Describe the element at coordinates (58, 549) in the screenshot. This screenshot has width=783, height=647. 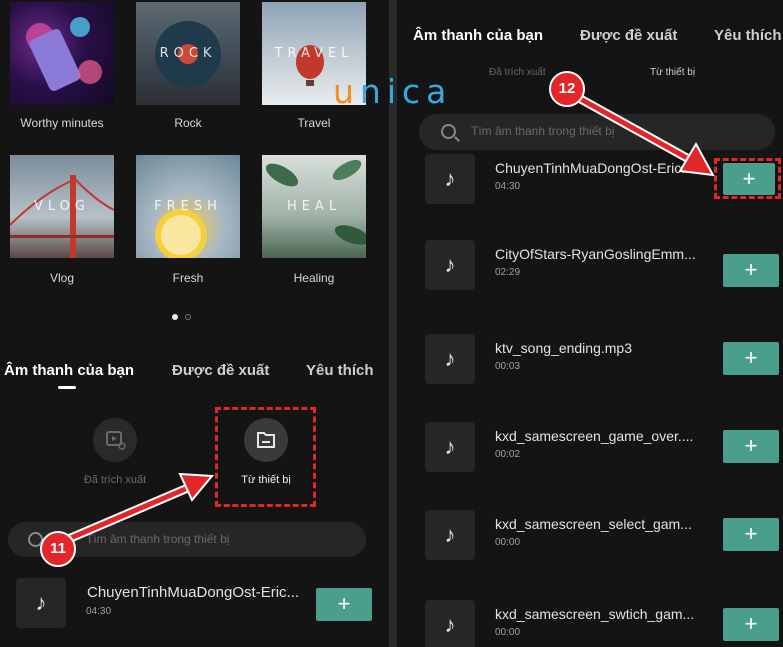
I see `step-badge-11: 11` at that location.